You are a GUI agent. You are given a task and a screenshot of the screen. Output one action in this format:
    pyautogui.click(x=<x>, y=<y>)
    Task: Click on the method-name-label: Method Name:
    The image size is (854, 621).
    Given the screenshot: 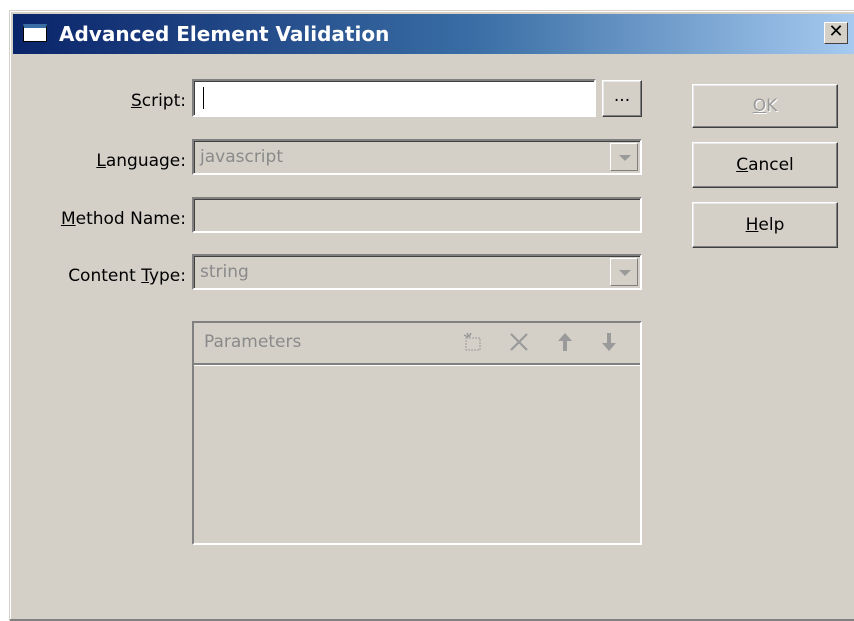 What is the action you would take?
    pyautogui.click(x=123, y=219)
    